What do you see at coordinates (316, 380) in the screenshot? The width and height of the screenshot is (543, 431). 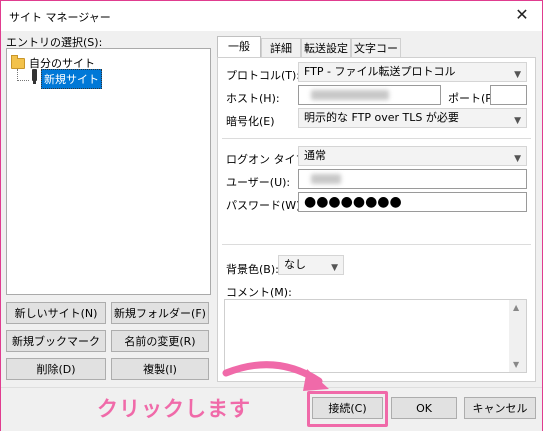 I see `arrow-head` at bounding box center [316, 380].